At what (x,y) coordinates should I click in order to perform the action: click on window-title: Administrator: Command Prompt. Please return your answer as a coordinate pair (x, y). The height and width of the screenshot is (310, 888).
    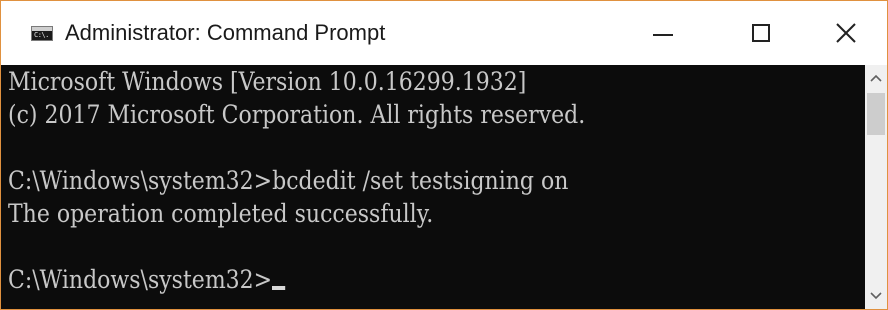
    Looking at the image, I should click on (225, 32).